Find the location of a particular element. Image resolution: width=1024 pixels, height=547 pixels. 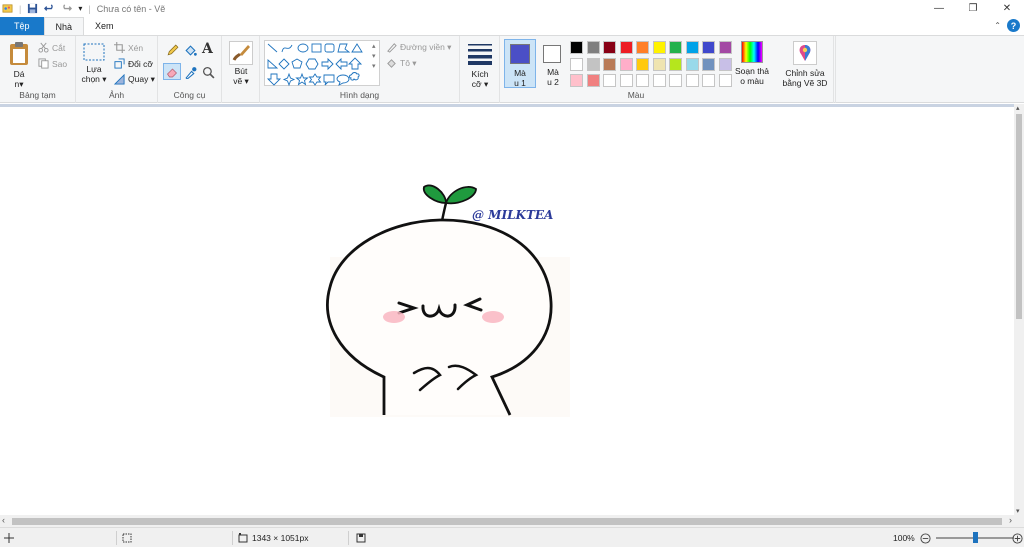

polygon-shape-icon is located at coordinates (344, 48).